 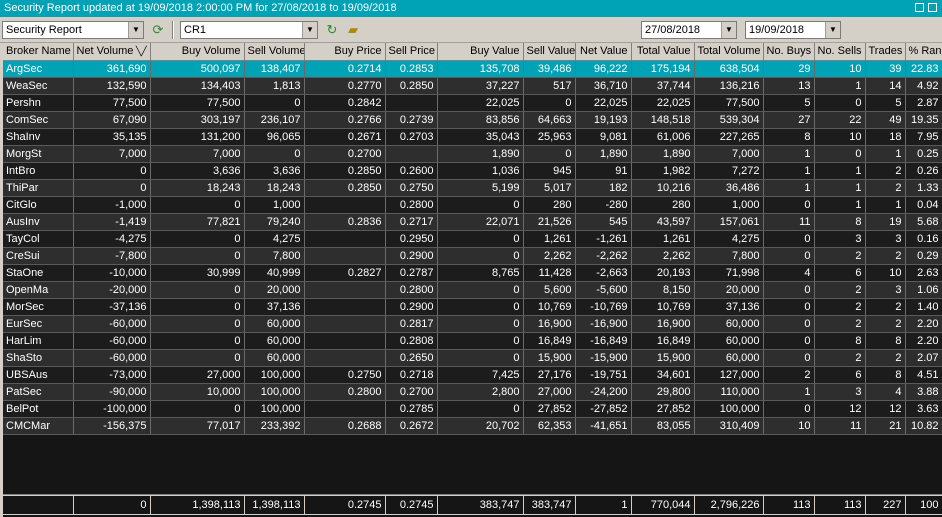 What do you see at coordinates (789, 375) in the screenshot?
I see `cell-no-buys: 2` at bounding box center [789, 375].